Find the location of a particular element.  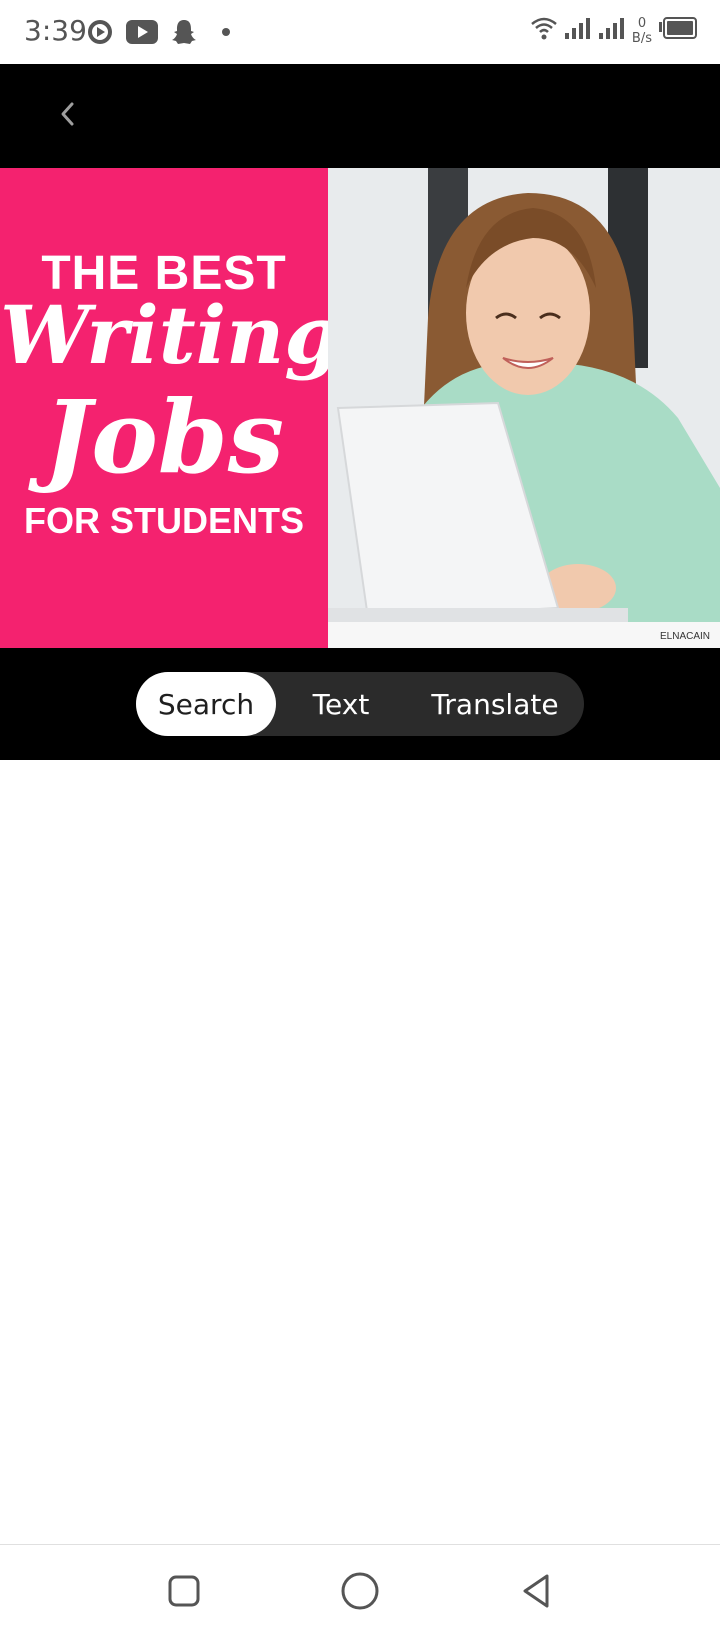

tab-translate: Translate is located at coordinates (495, 704).